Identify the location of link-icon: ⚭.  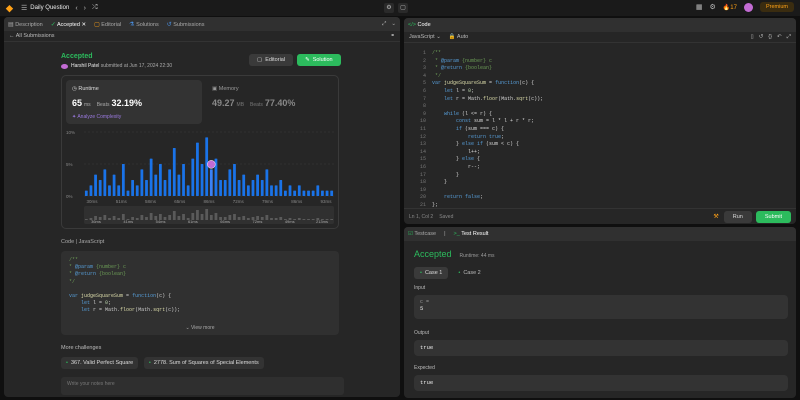
(392, 36).